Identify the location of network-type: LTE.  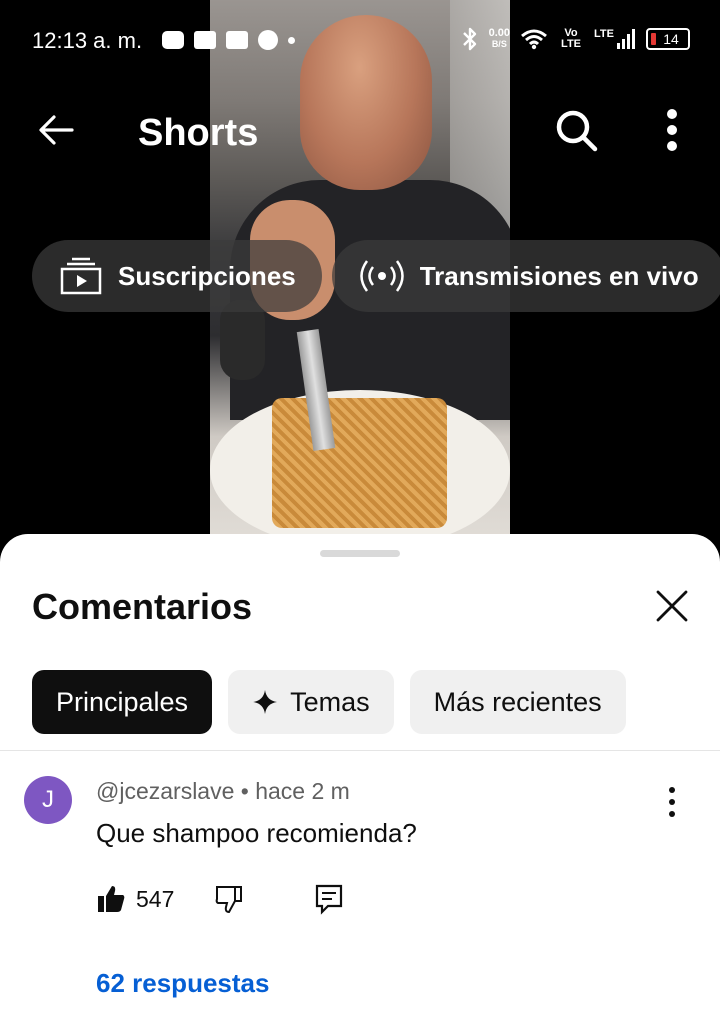
(604, 34).